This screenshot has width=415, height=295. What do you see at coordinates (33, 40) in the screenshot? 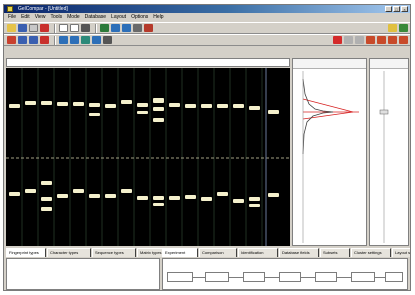
I see `band-icon` at bounding box center [33, 40].